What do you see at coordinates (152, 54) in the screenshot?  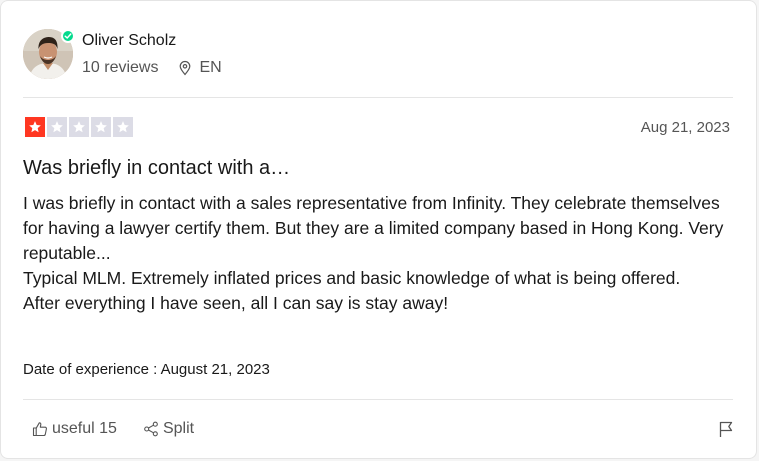 I see `reviewer-info: Oliver Scholz 10 reviews EN` at bounding box center [152, 54].